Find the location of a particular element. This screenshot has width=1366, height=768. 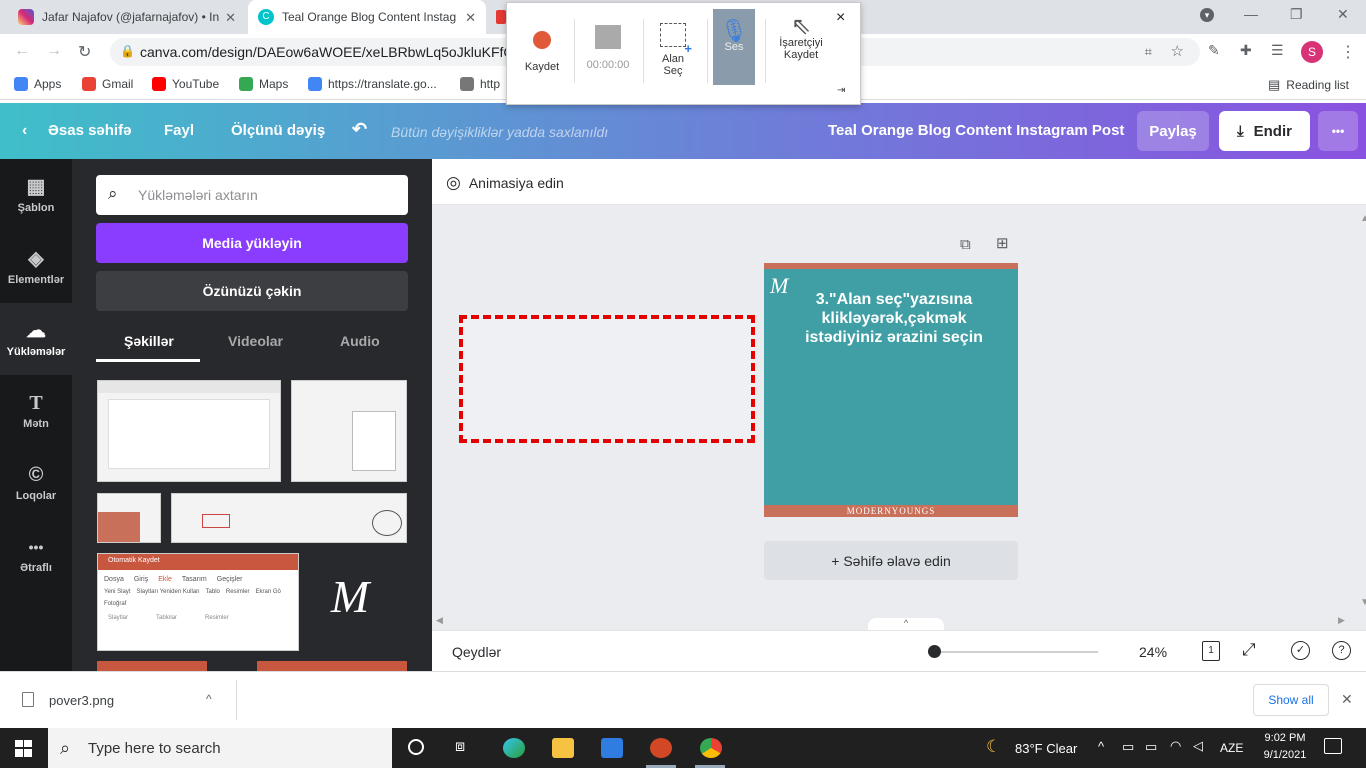

pin-icon: ⇥ is located at coordinates (841, 90).